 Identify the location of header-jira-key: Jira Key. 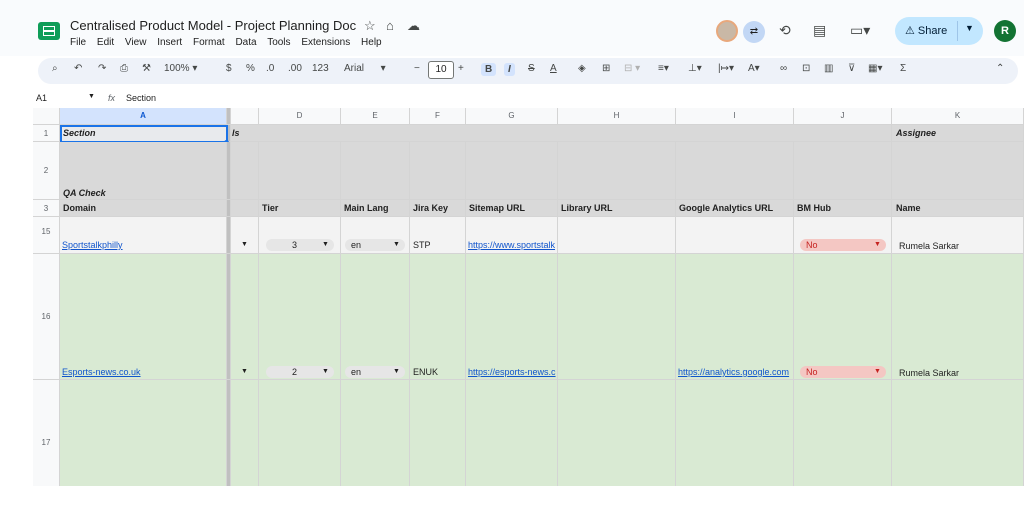
(438, 208).